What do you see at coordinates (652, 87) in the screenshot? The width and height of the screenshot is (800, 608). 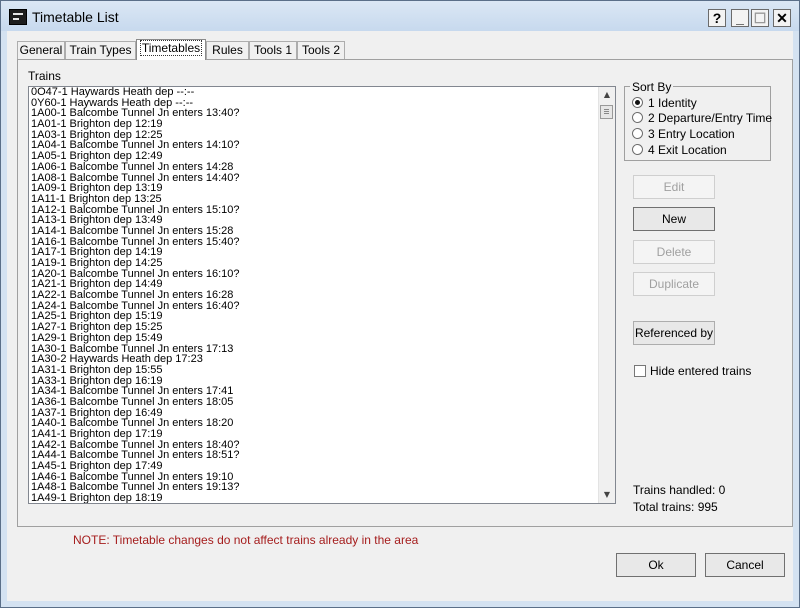 I see `sort-by-title: Sort By` at bounding box center [652, 87].